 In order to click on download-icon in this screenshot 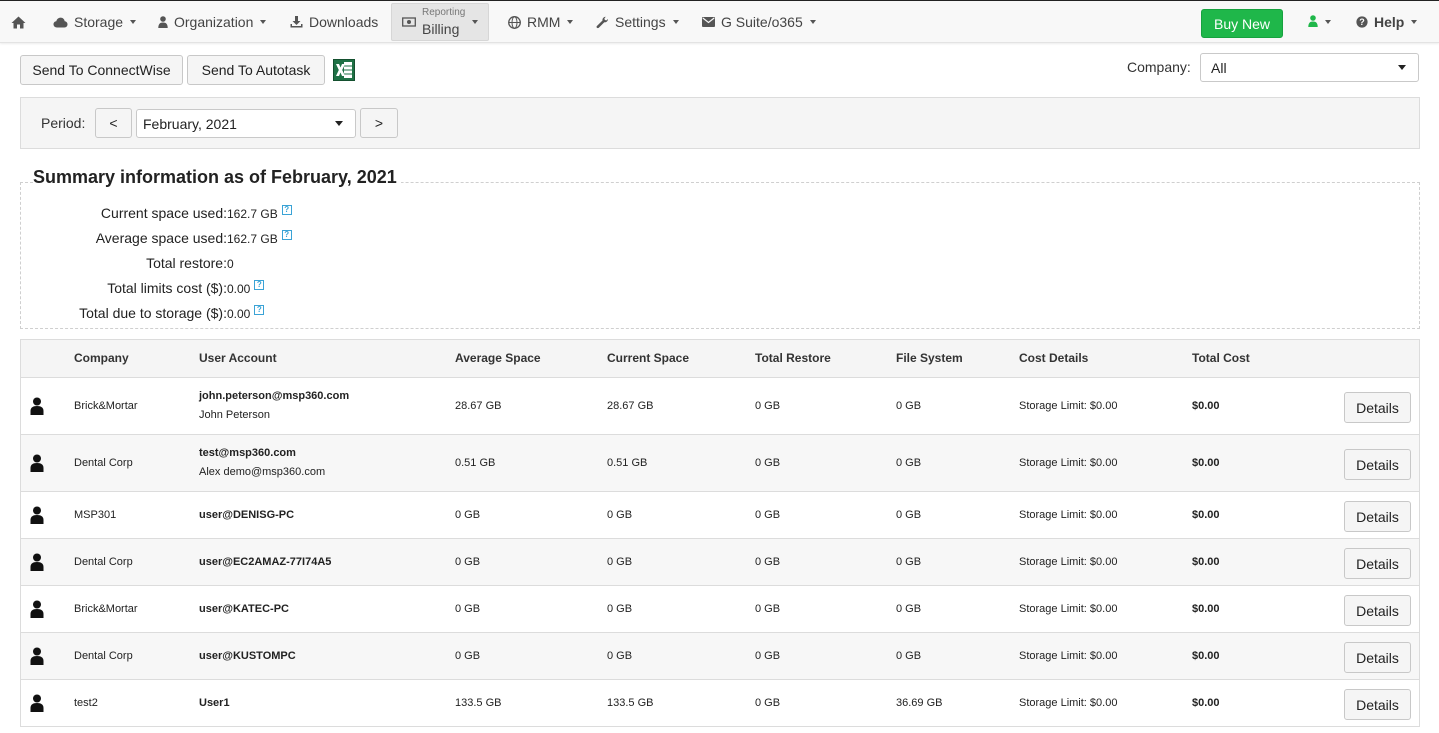, I will do `click(296, 22)`.